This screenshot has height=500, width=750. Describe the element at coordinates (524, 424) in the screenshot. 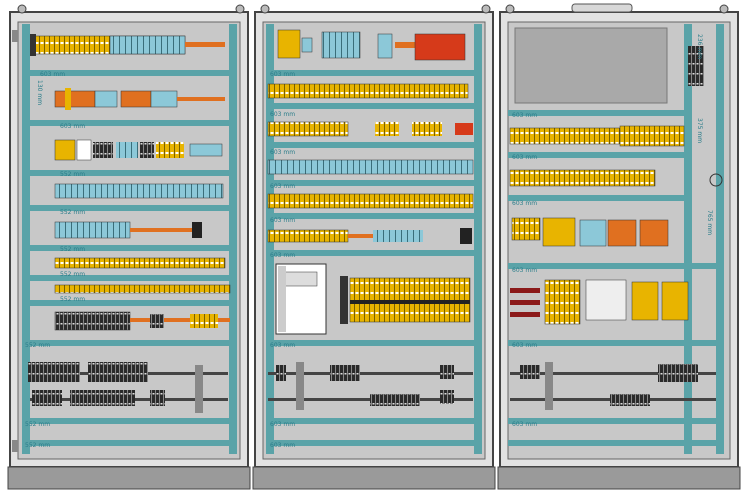

I see `dim-right-5: 603 mm` at that location.